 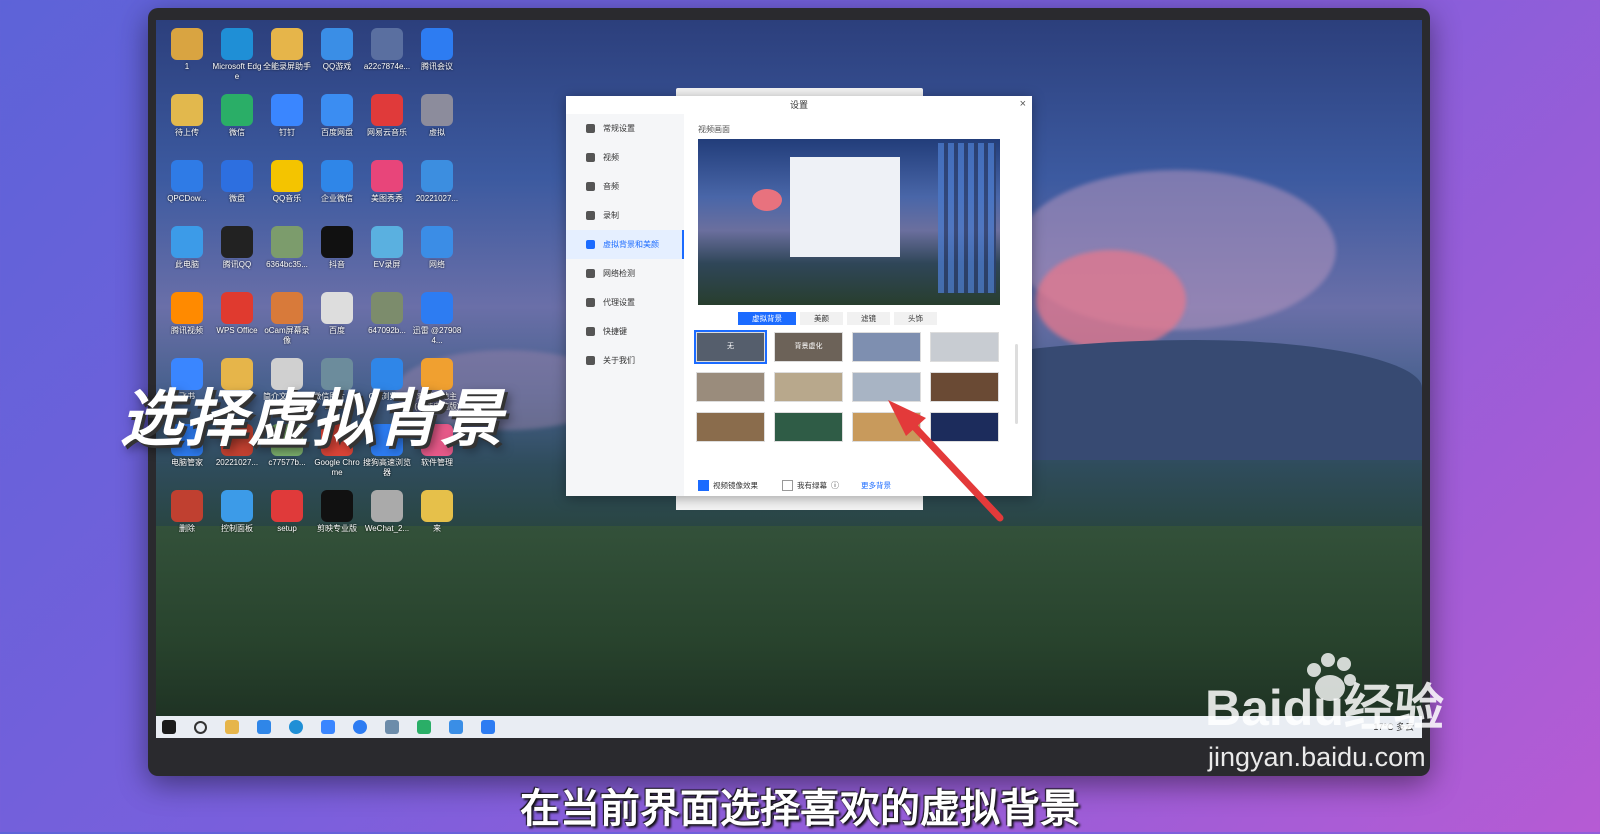 What do you see at coordinates (1324, 708) in the screenshot?
I see `watermark-brand: Baidu经验` at bounding box center [1324, 708].